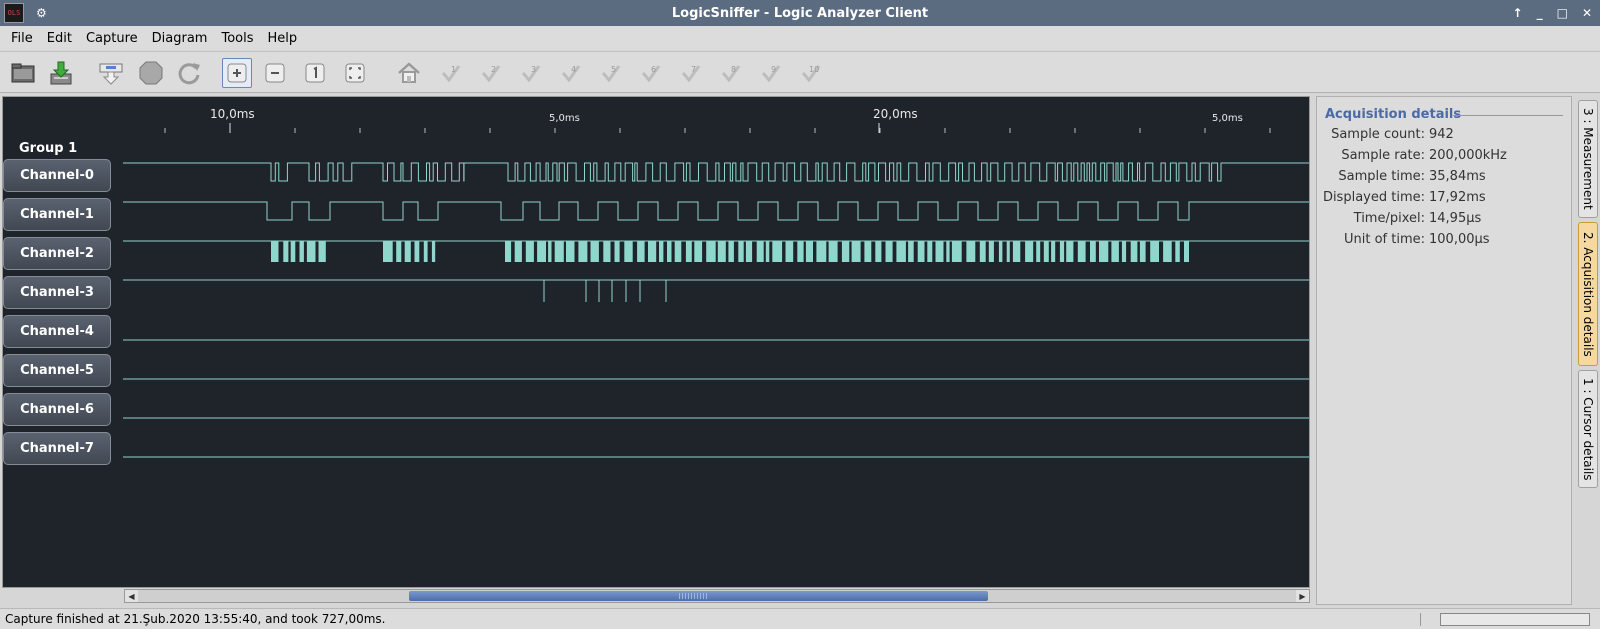 The height and width of the screenshot is (629, 1600). I want to click on menu-tools: Tools, so click(237, 38).